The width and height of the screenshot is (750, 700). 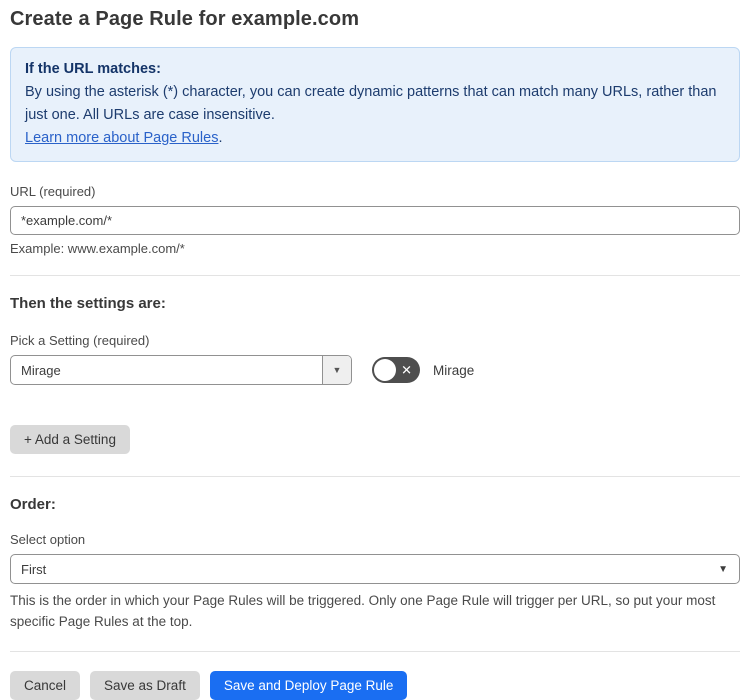 What do you see at coordinates (375, 569) in the screenshot?
I see `order-select: First ▼` at bounding box center [375, 569].